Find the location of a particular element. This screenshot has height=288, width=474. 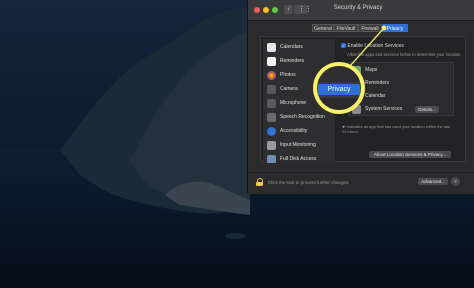

privacy-callout-magnifier: Privacy is located at coordinates (339, 88).